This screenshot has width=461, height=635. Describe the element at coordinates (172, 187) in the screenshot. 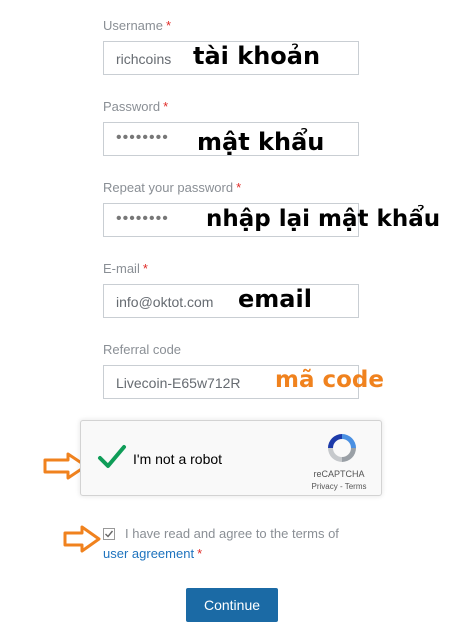

I see `repeat-password-label: Repeat your password *` at that location.